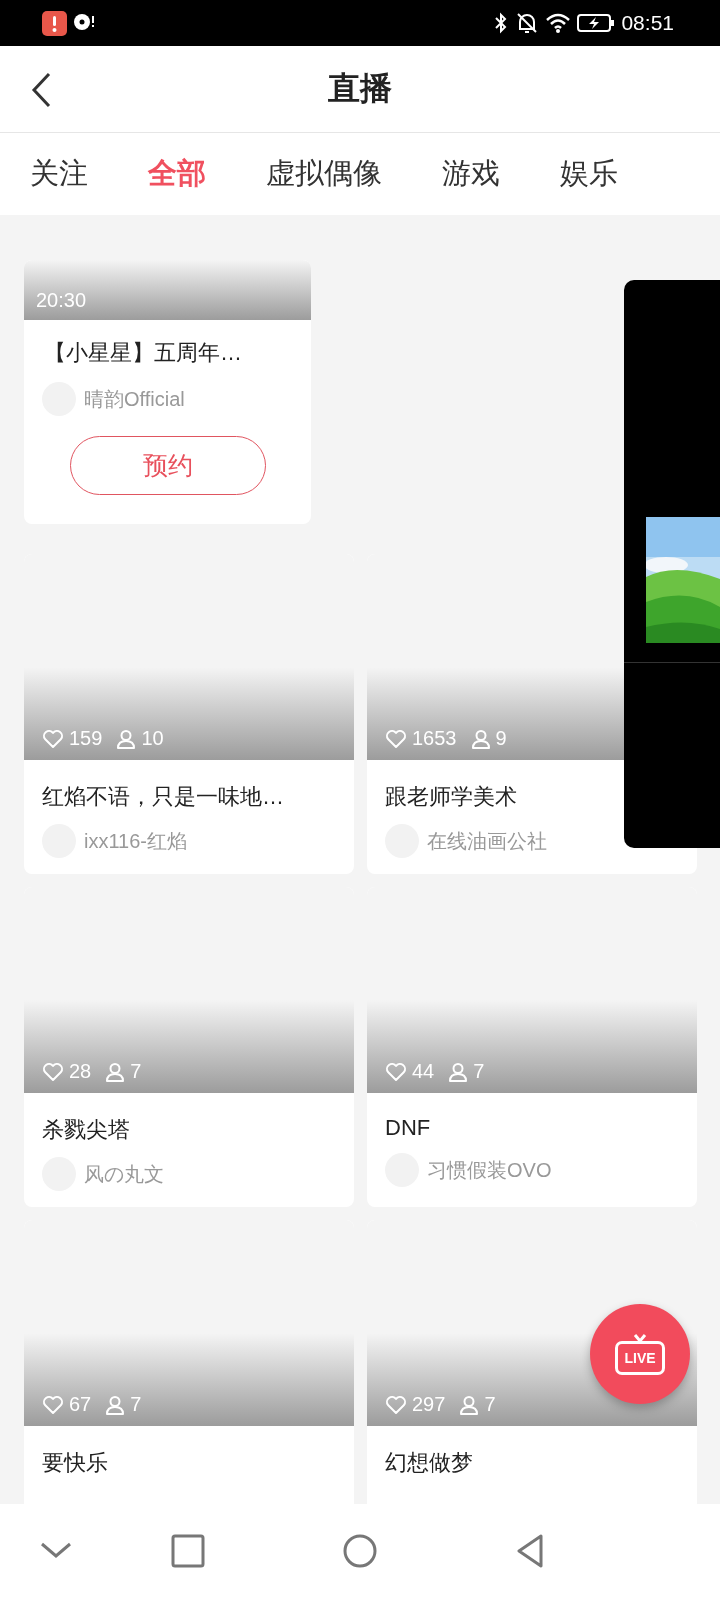 The width and height of the screenshot is (720, 1600). I want to click on viewer-count: 10, so click(152, 738).